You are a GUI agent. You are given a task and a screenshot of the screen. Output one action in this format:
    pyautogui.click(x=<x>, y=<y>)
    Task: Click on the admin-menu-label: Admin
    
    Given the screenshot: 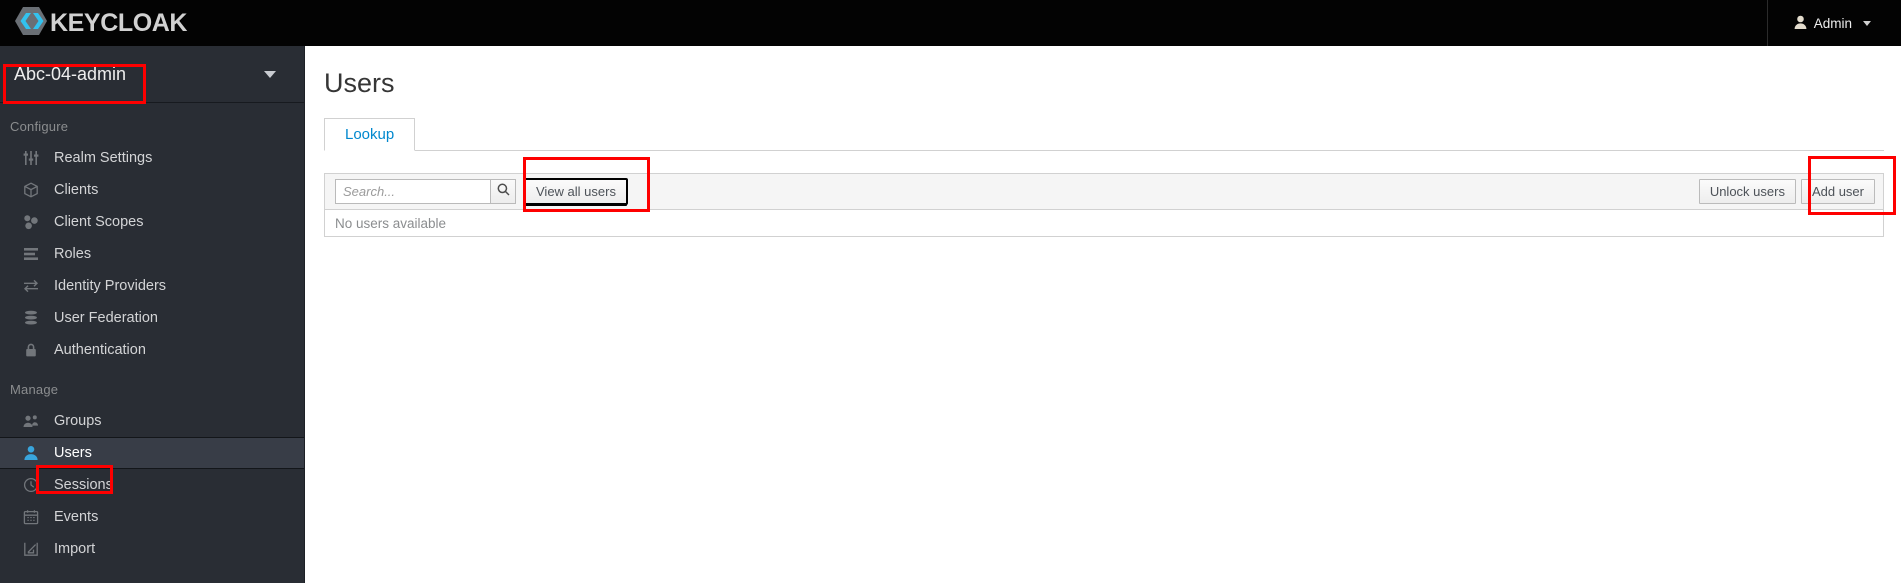 What is the action you would take?
    pyautogui.click(x=1832, y=23)
    